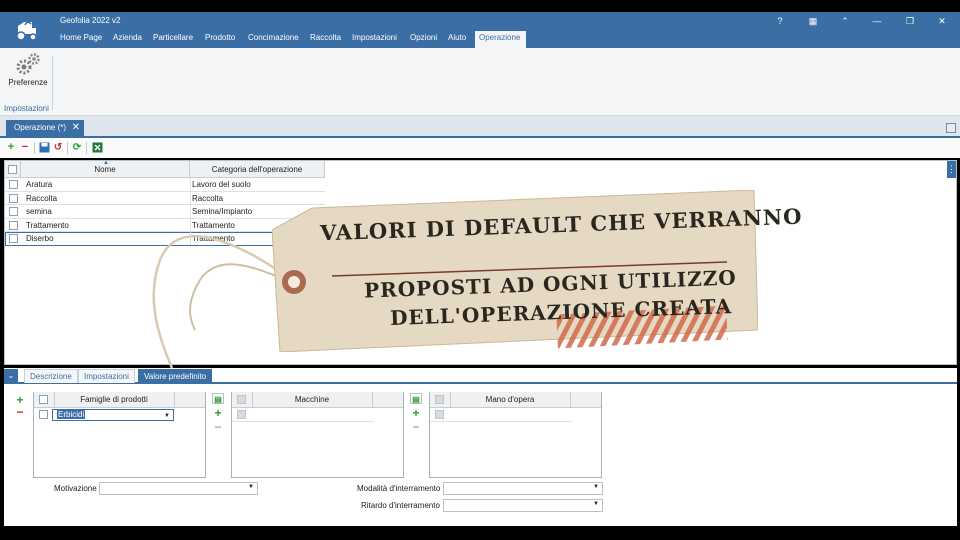 The width and height of the screenshot is (960, 540). What do you see at coordinates (113, 415) in the screenshot?
I see `family-select: Erbicidi ▼` at bounding box center [113, 415].